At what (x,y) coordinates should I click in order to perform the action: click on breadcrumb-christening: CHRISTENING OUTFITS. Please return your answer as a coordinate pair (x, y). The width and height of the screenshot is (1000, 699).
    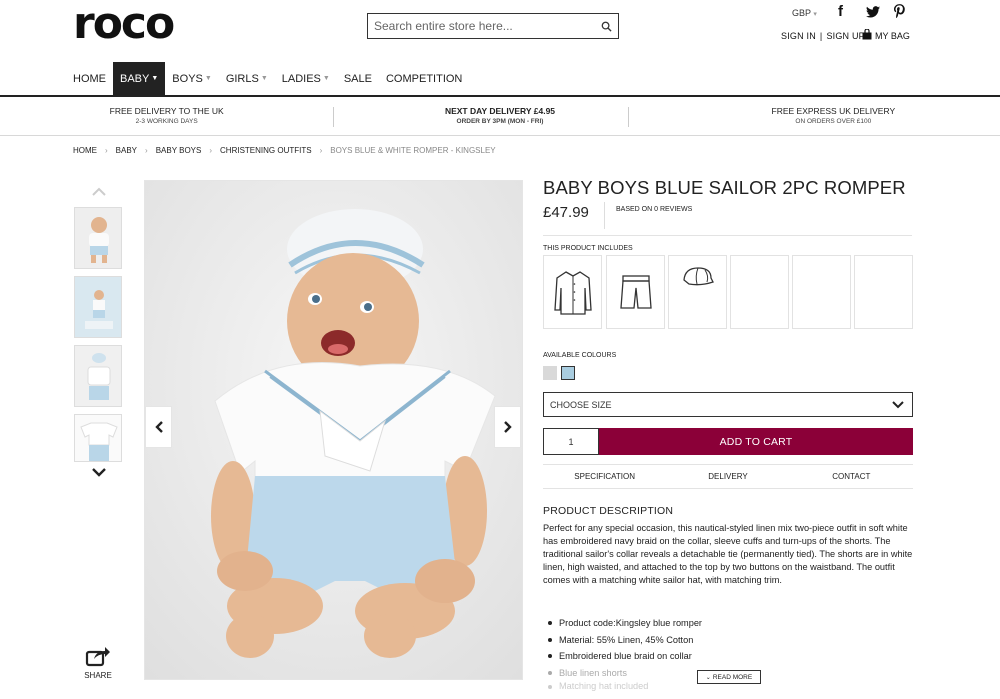
    Looking at the image, I should click on (266, 150).